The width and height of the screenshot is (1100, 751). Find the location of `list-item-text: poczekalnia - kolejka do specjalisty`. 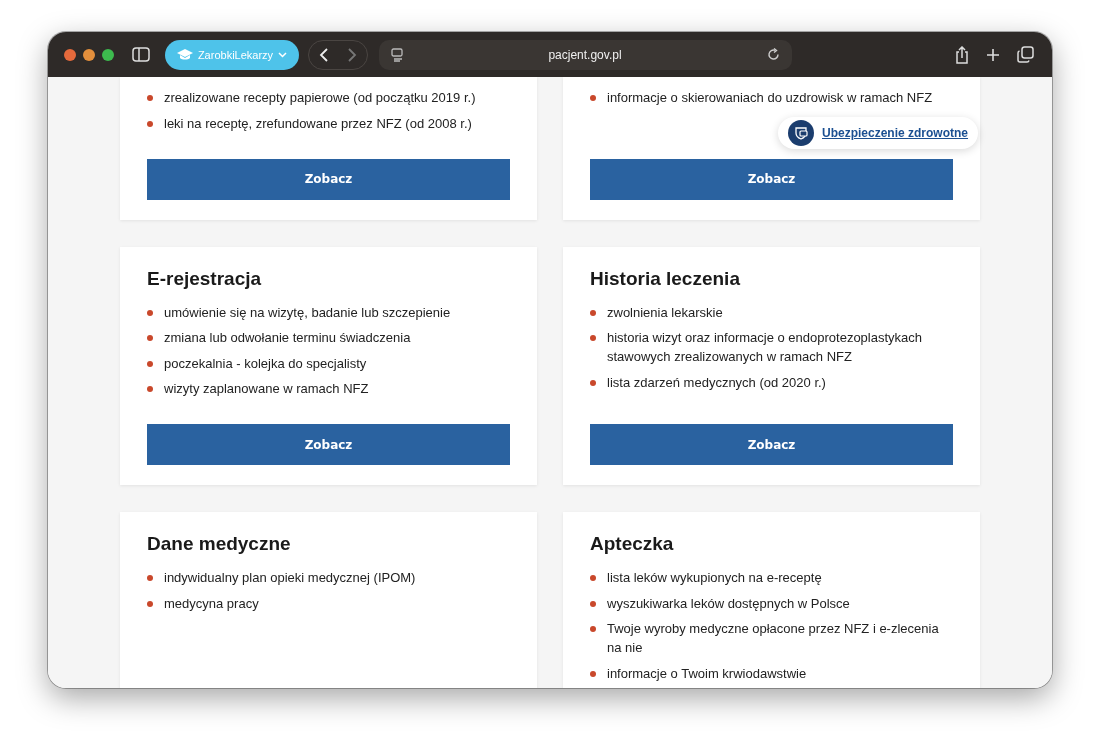

list-item-text: poczekalnia - kolejka do specjalisty is located at coordinates (265, 363).